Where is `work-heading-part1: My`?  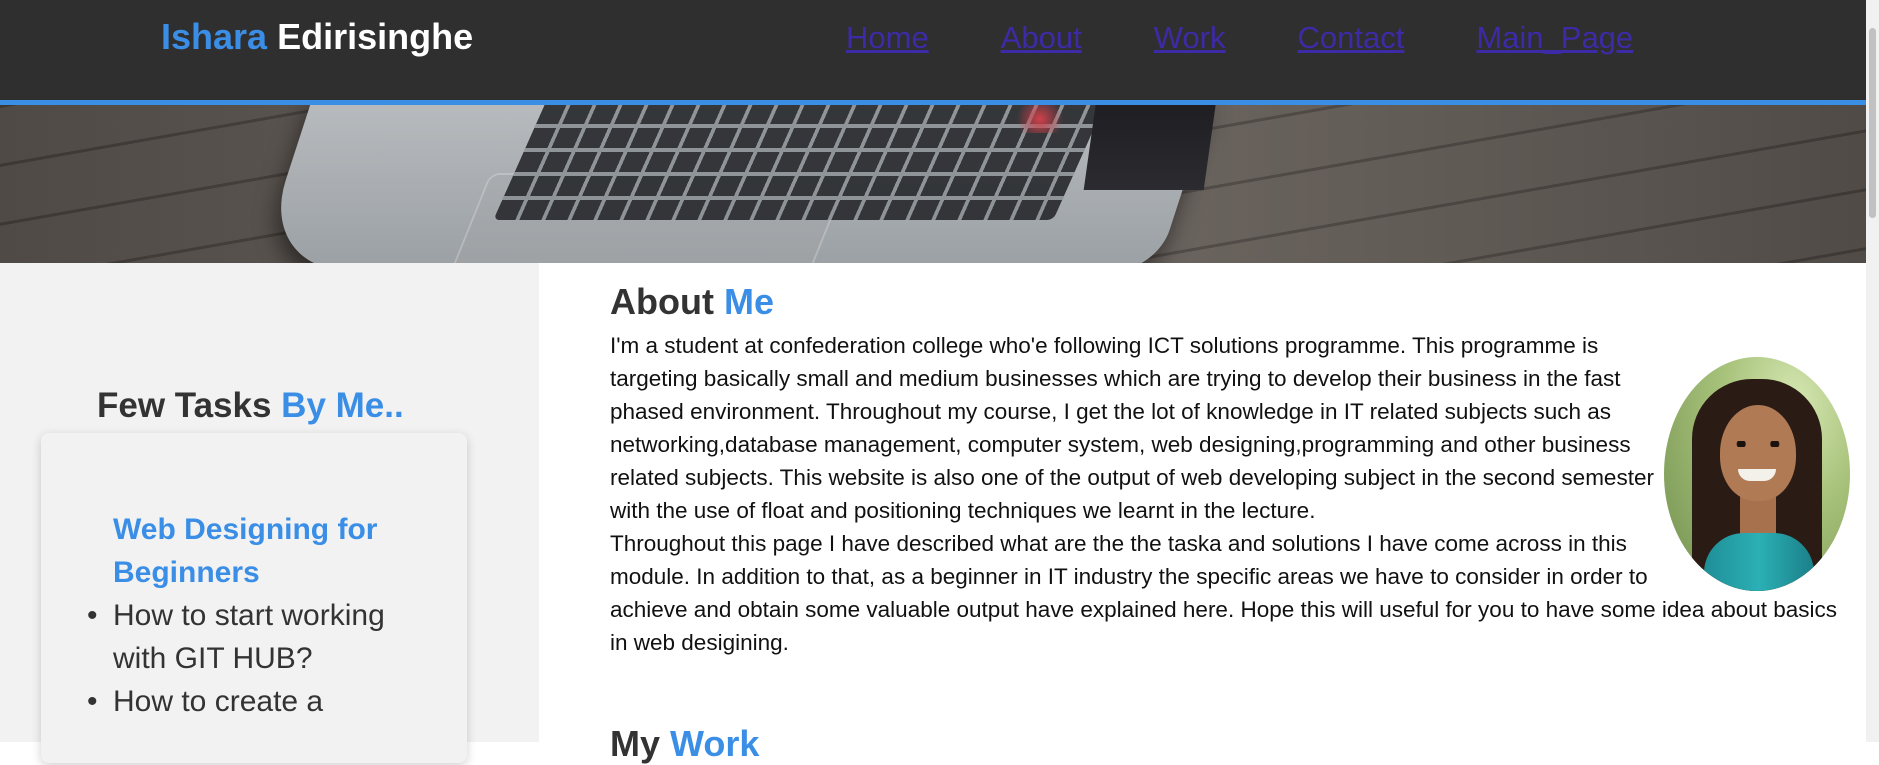 work-heading-part1: My is located at coordinates (635, 743).